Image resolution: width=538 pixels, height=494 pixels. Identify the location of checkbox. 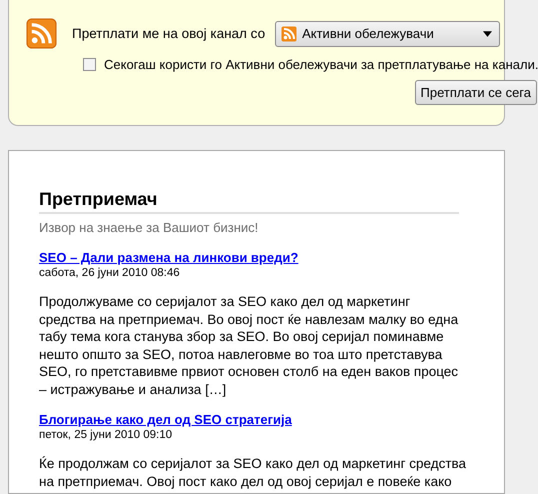
(89, 64).